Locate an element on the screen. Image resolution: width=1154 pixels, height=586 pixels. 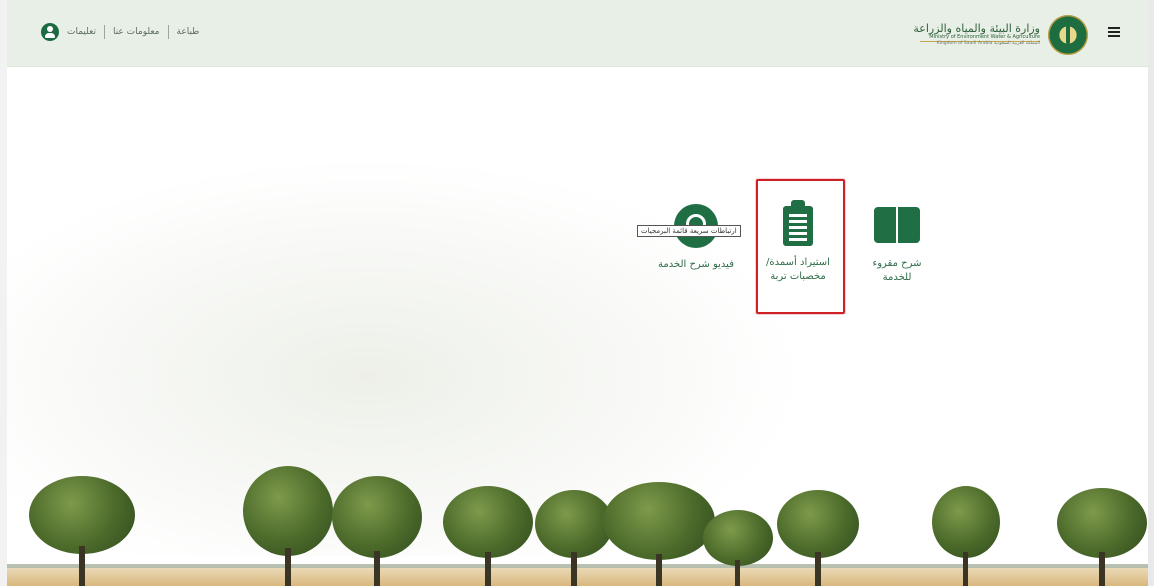
book-icon is located at coordinates (897, 225).